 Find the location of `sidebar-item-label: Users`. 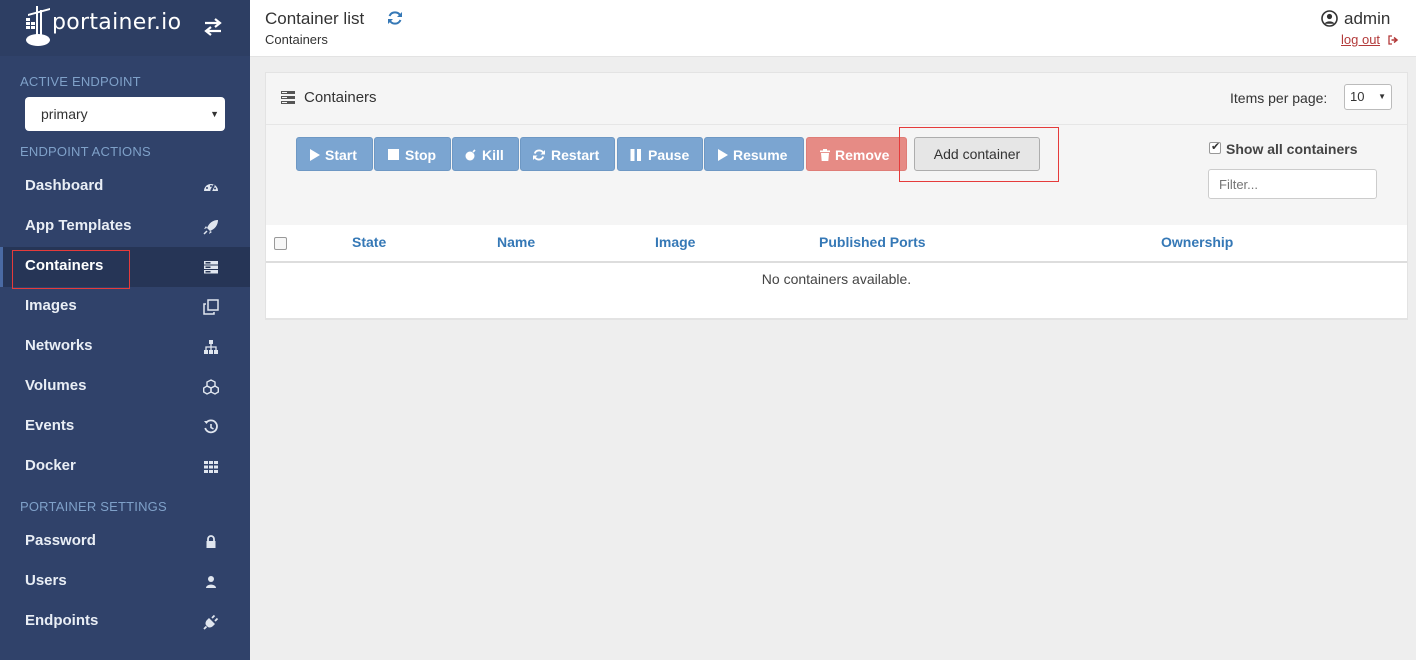

sidebar-item-label: Users is located at coordinates (46, 580).